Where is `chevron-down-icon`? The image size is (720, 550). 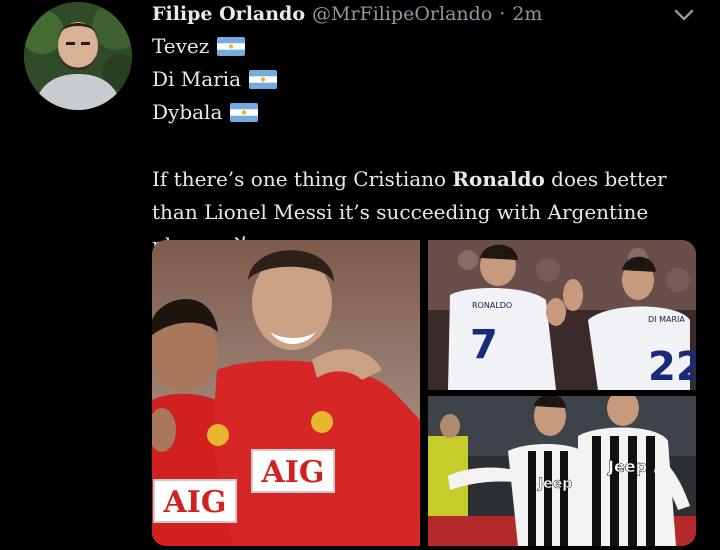 chevron-down-icon is located at coordinates (684, 15).